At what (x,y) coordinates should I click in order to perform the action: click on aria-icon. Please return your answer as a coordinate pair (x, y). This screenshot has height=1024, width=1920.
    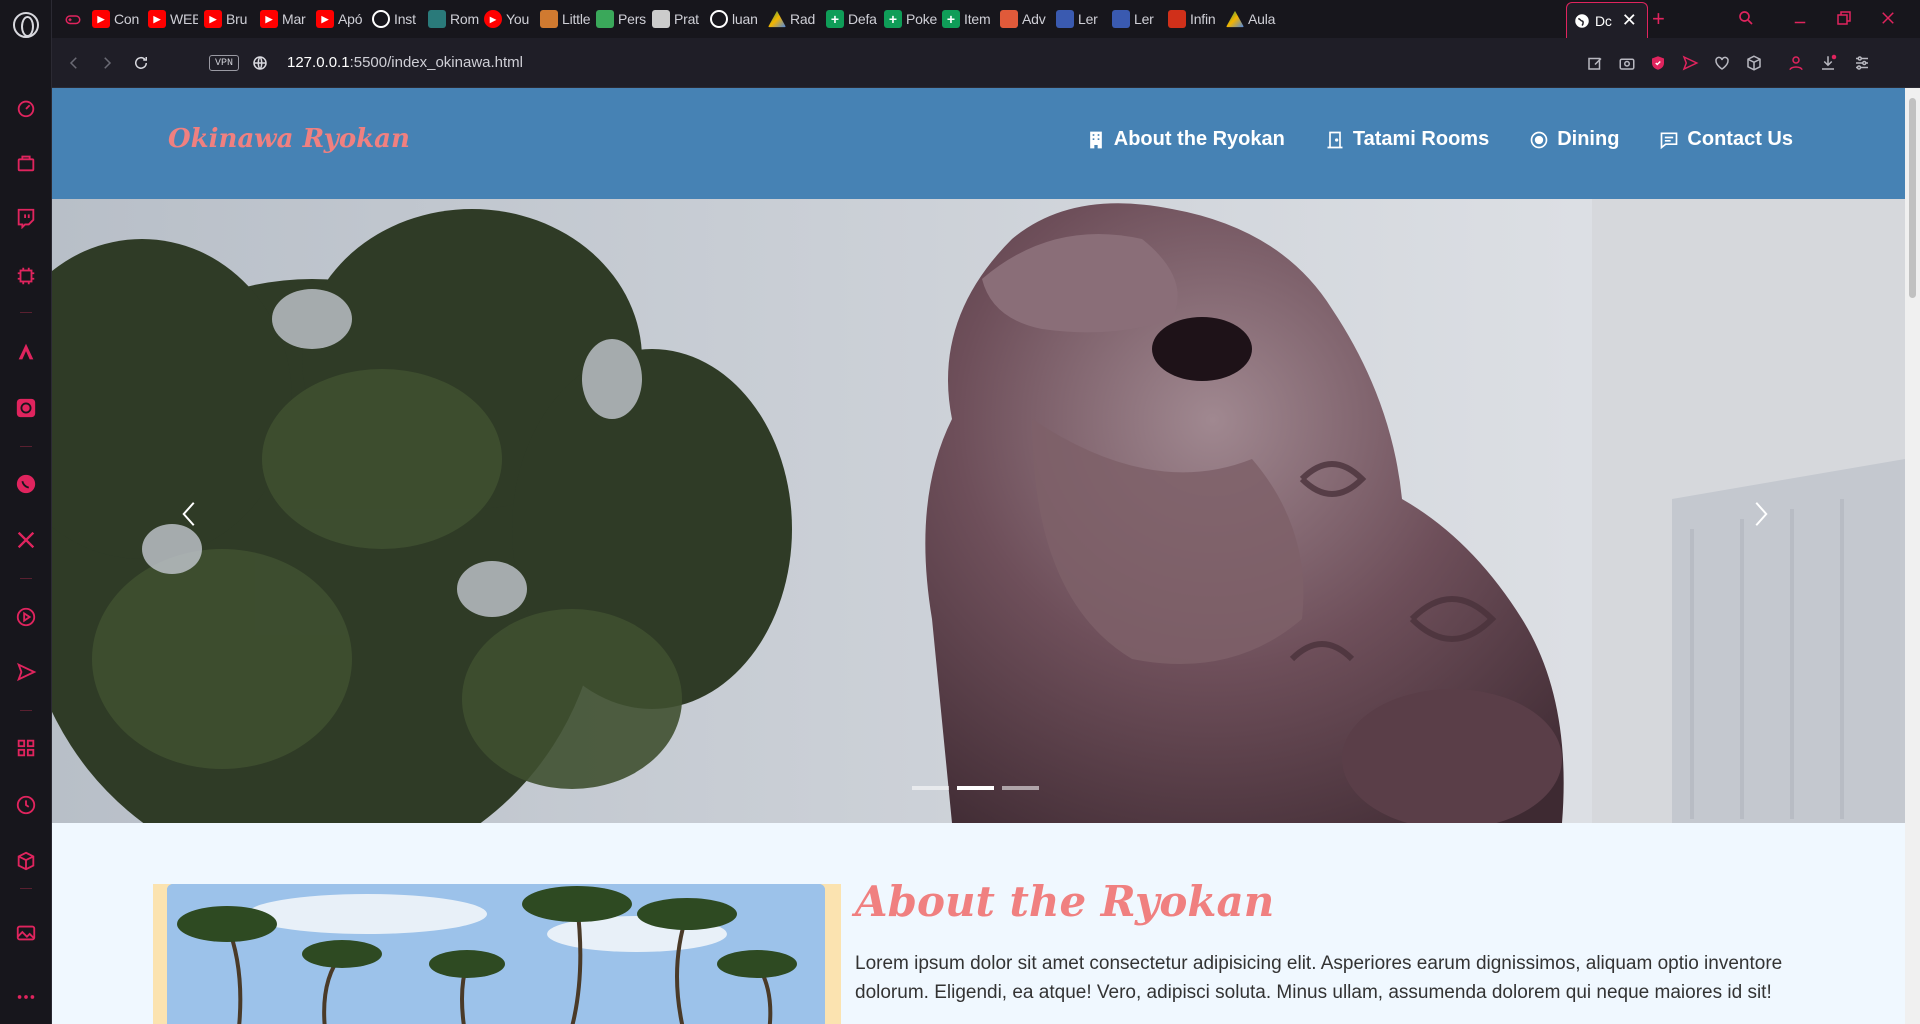
    Looking at the image, I should click on (26, 352).